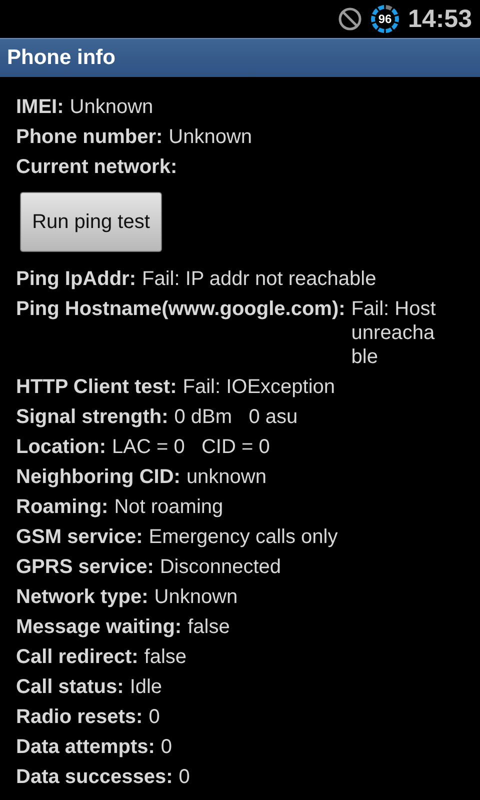  I want to click on info-label: Call status:, so click(70, 687).